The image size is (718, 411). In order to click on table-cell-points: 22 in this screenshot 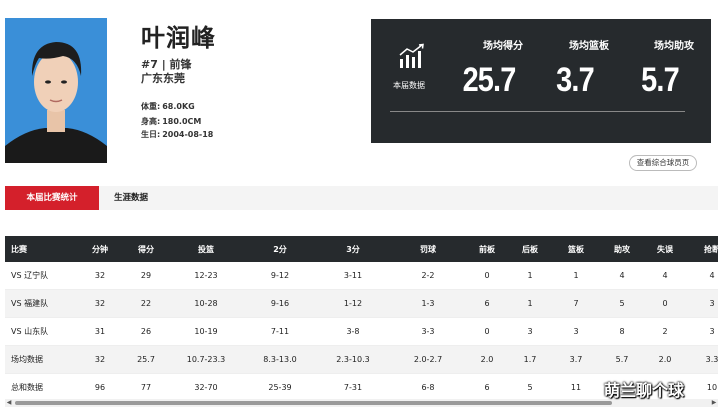, I will do `click(146, 303)`.